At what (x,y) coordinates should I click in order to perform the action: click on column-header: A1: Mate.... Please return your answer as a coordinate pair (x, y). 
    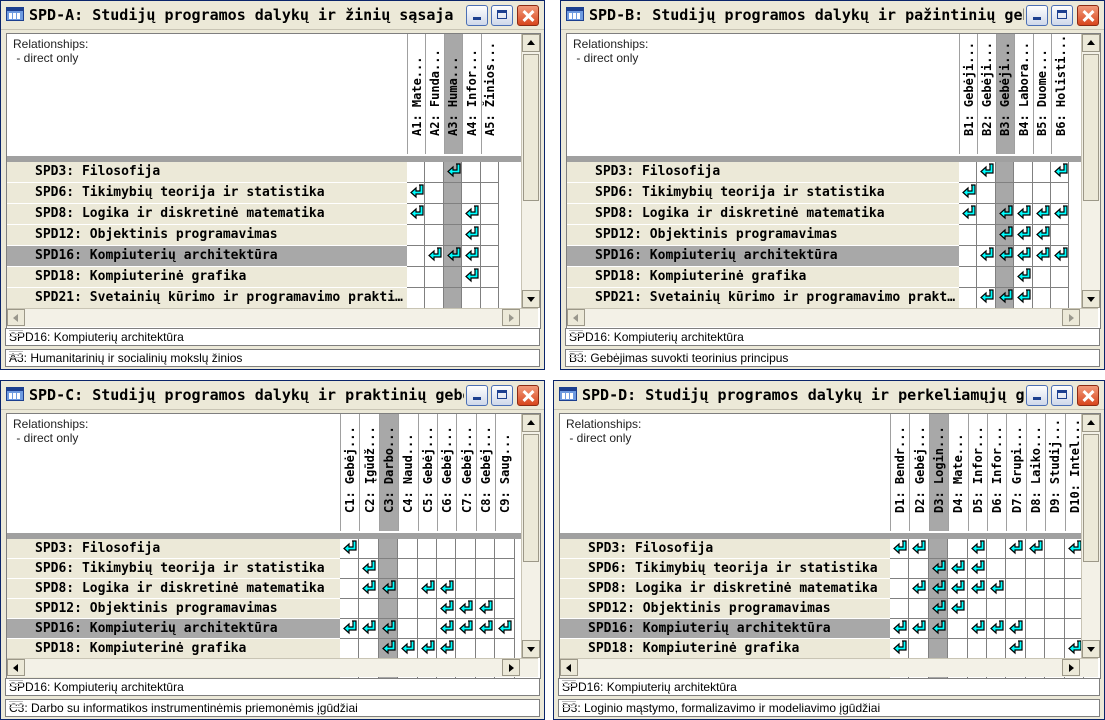
    Looking at the image, I should click on (416, 94).